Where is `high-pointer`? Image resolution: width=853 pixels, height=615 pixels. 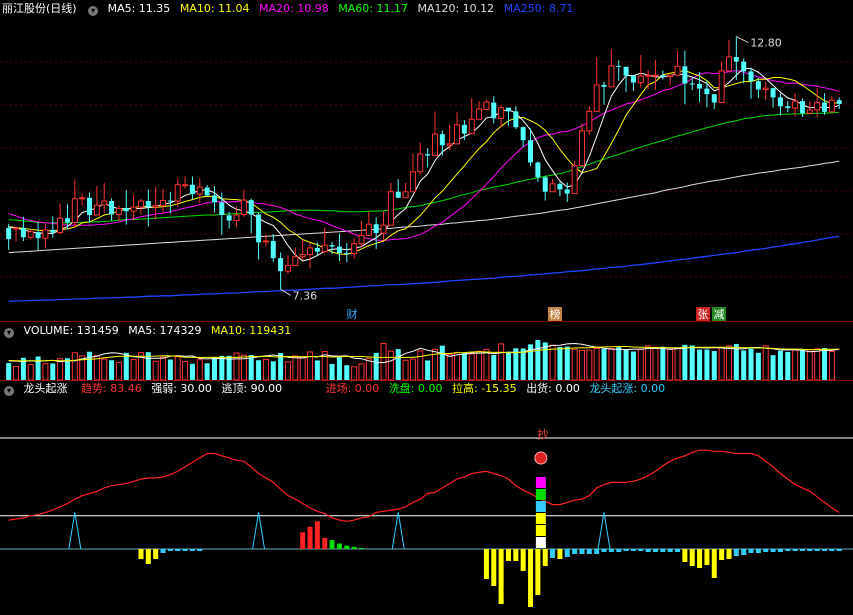 high-pointer is located at coordinates (742, 40).